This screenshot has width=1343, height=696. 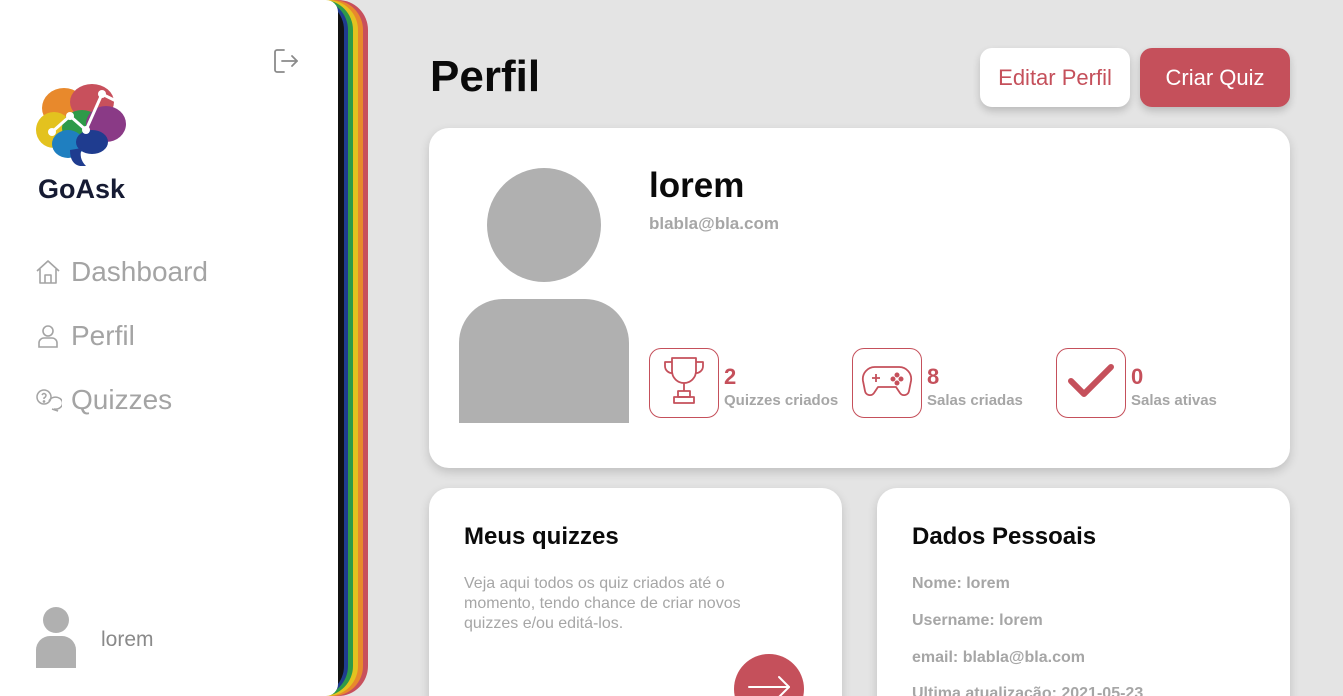 I want to click on trophy-icon, so click(x=684, y=383).